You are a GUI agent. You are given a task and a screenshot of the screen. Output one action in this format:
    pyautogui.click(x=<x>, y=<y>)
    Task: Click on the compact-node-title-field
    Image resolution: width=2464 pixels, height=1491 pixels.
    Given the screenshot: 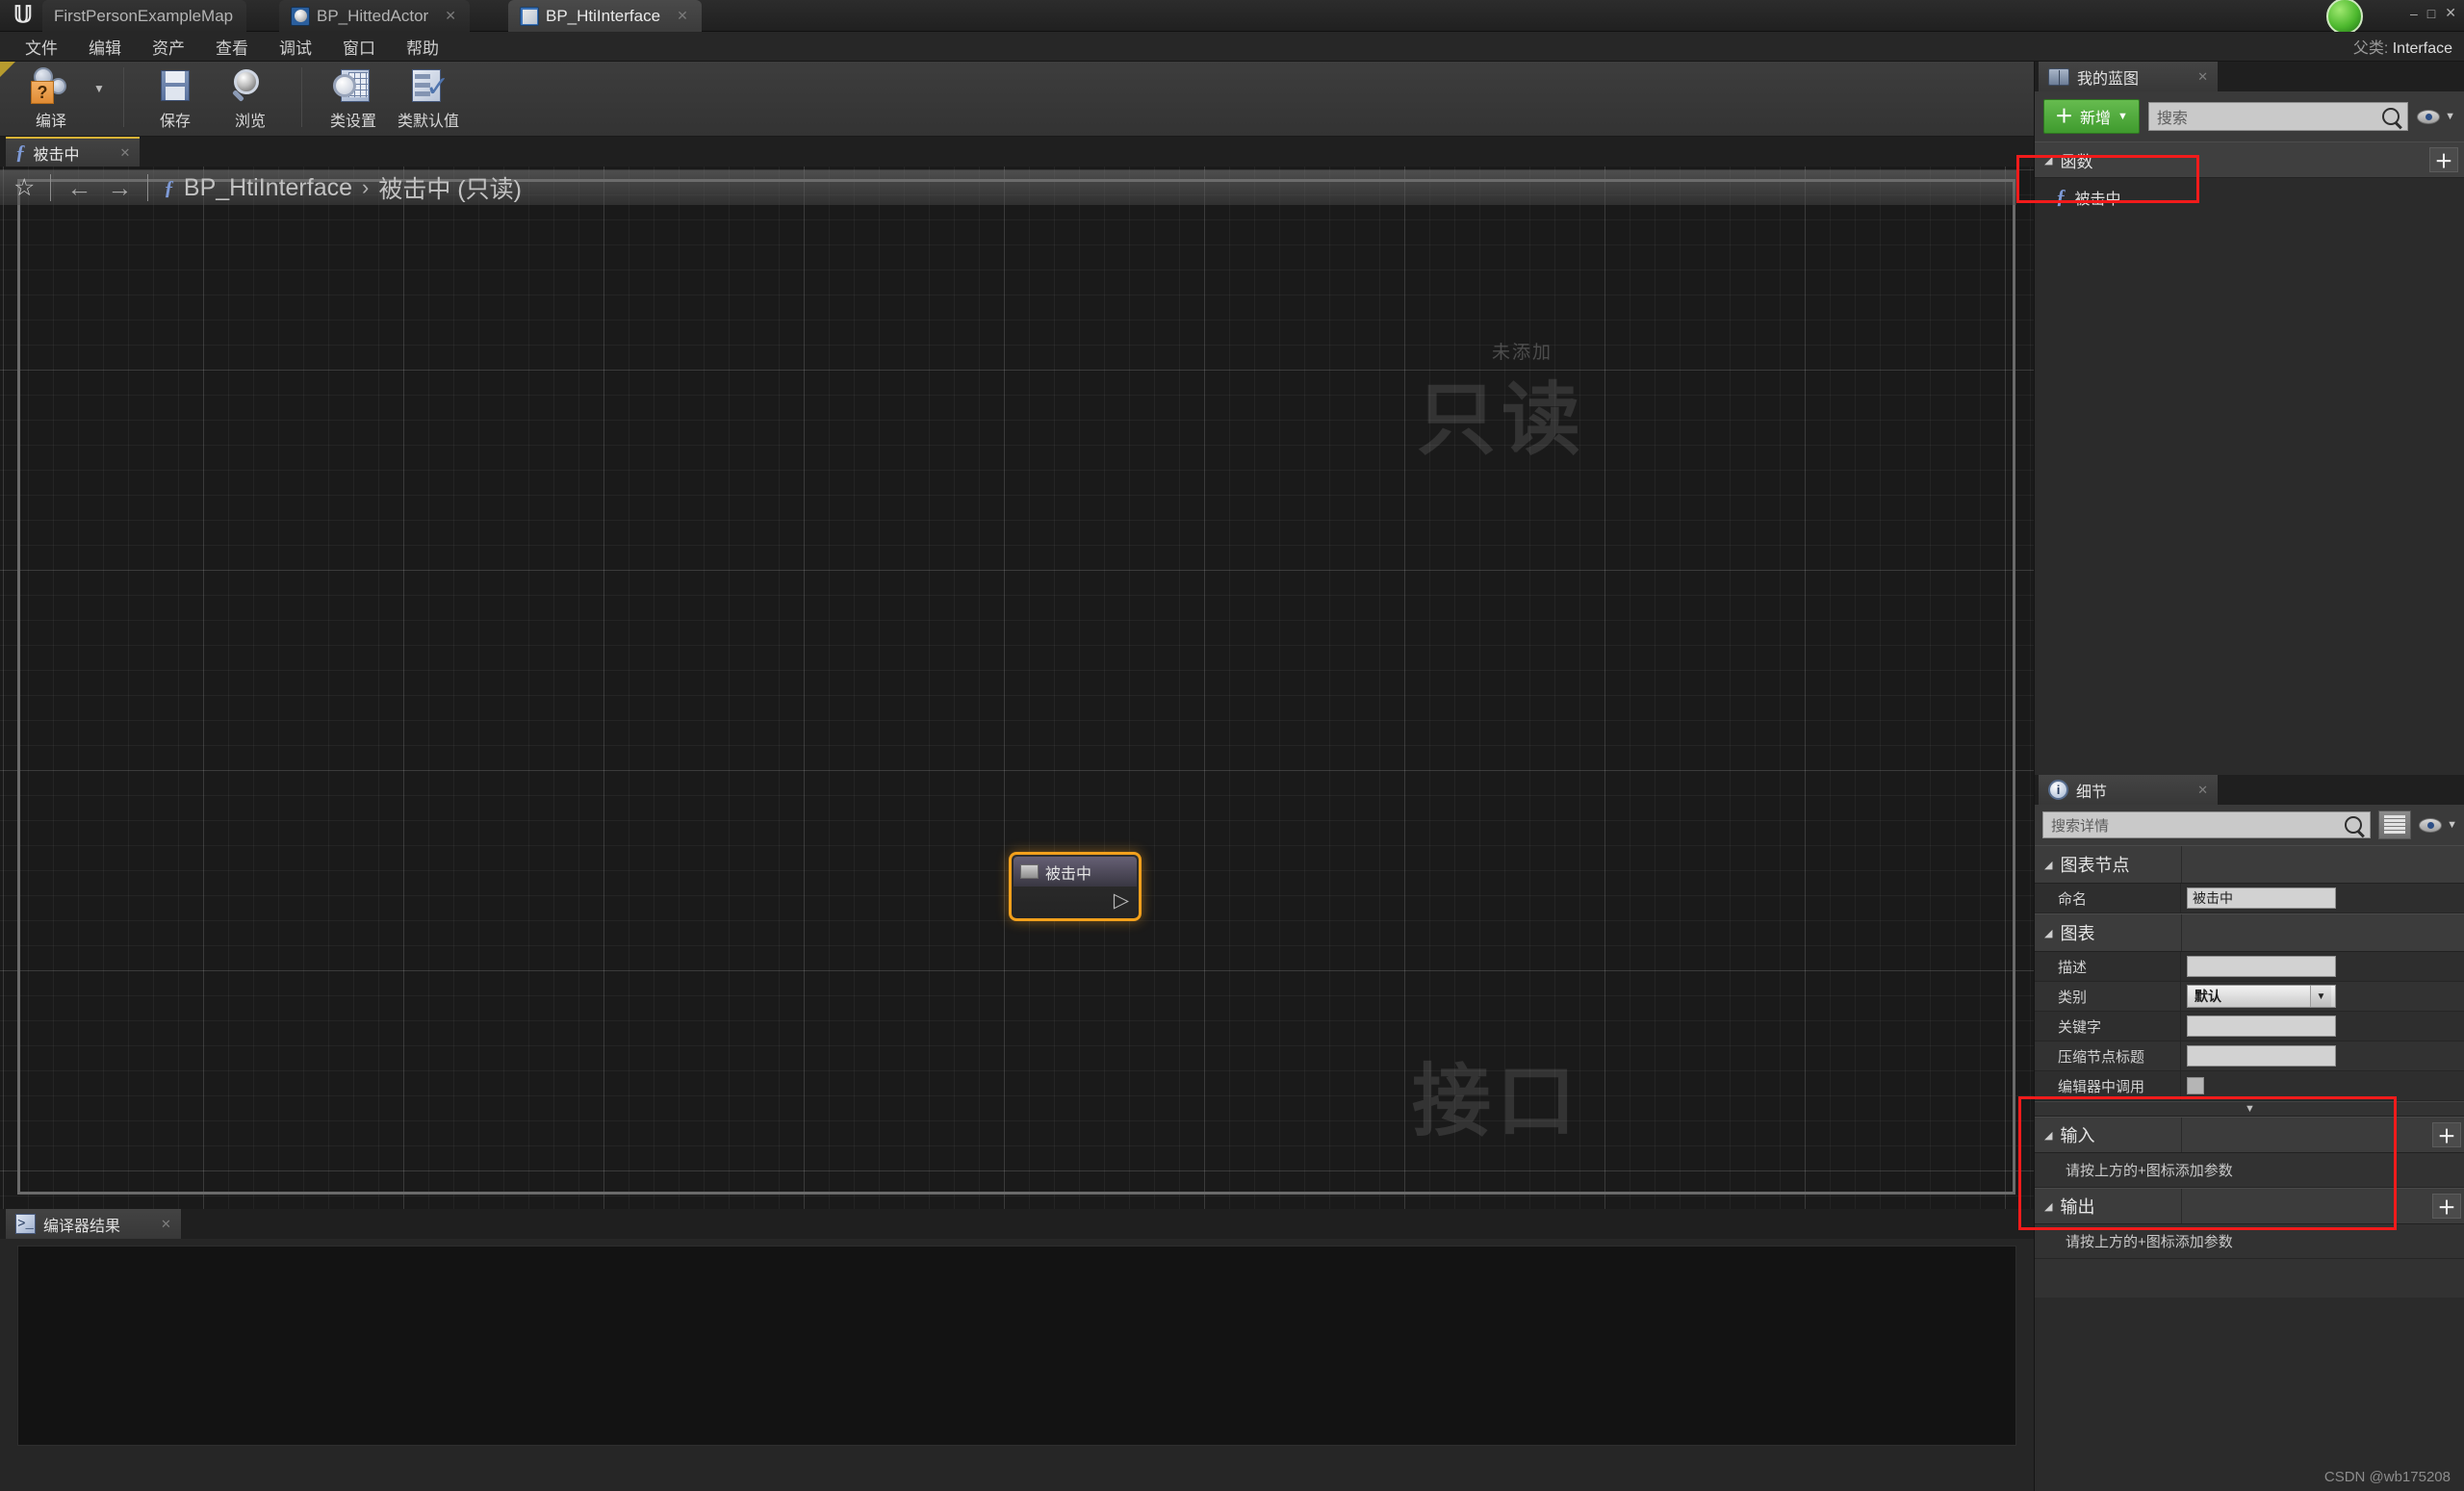 What is the action you would take?
    pyautogui.click(x=2261, y=1056)
    